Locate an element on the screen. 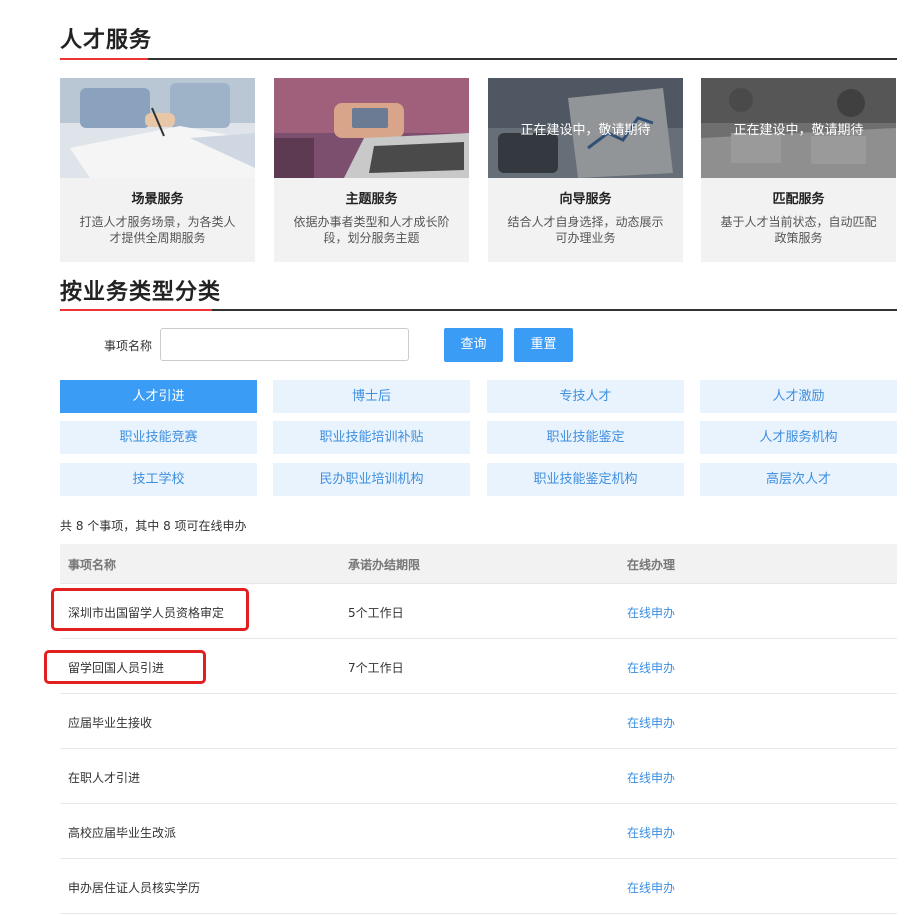 The height and width of the screenshot is (915, 920). card-desc: 依据办事者类型和人才成长阶段，划分服务主题 is located at coordinates (371, 230).